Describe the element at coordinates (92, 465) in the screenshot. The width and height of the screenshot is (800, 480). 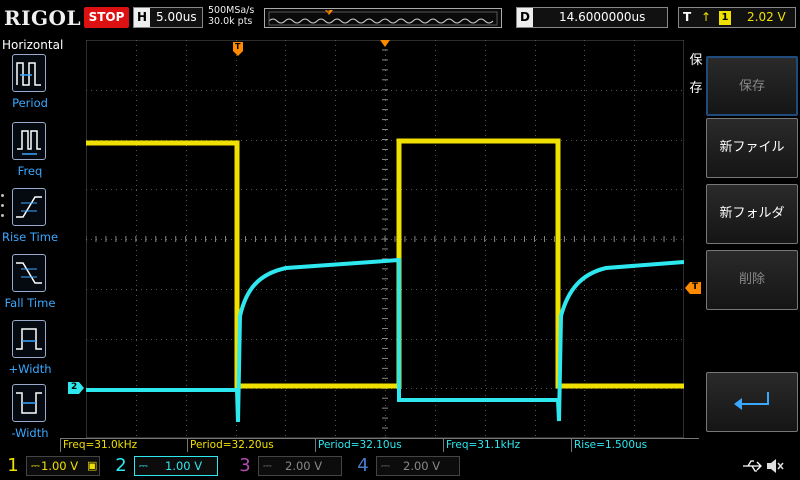
I see `bandwidth-limit-icon: ▣` at that location.